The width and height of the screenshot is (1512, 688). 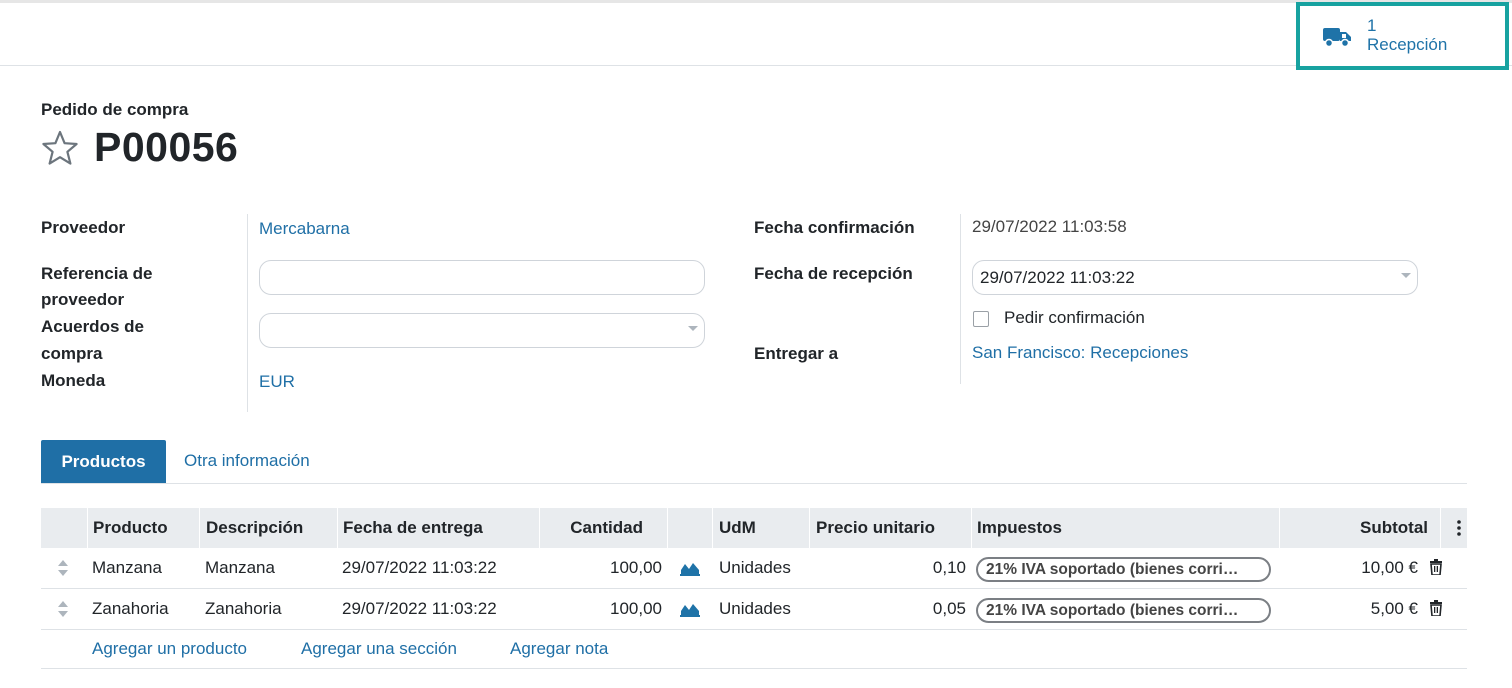 What do you see at coordinates (1407, 44) in the screenshot?
I see `receipt-label: Recepción` at bounding box center [1407, 44].